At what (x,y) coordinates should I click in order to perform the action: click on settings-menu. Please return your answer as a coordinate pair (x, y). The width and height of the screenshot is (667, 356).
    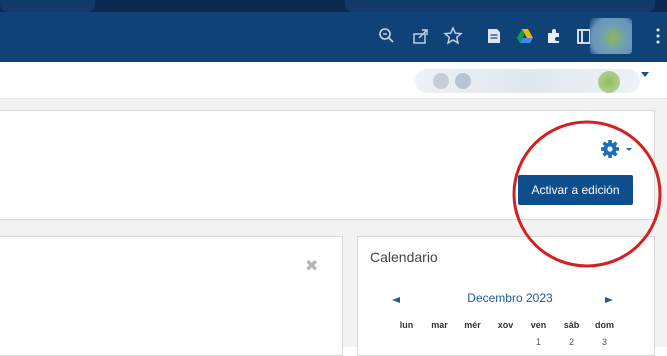
    Looking at the image, I should click on (620, 149).